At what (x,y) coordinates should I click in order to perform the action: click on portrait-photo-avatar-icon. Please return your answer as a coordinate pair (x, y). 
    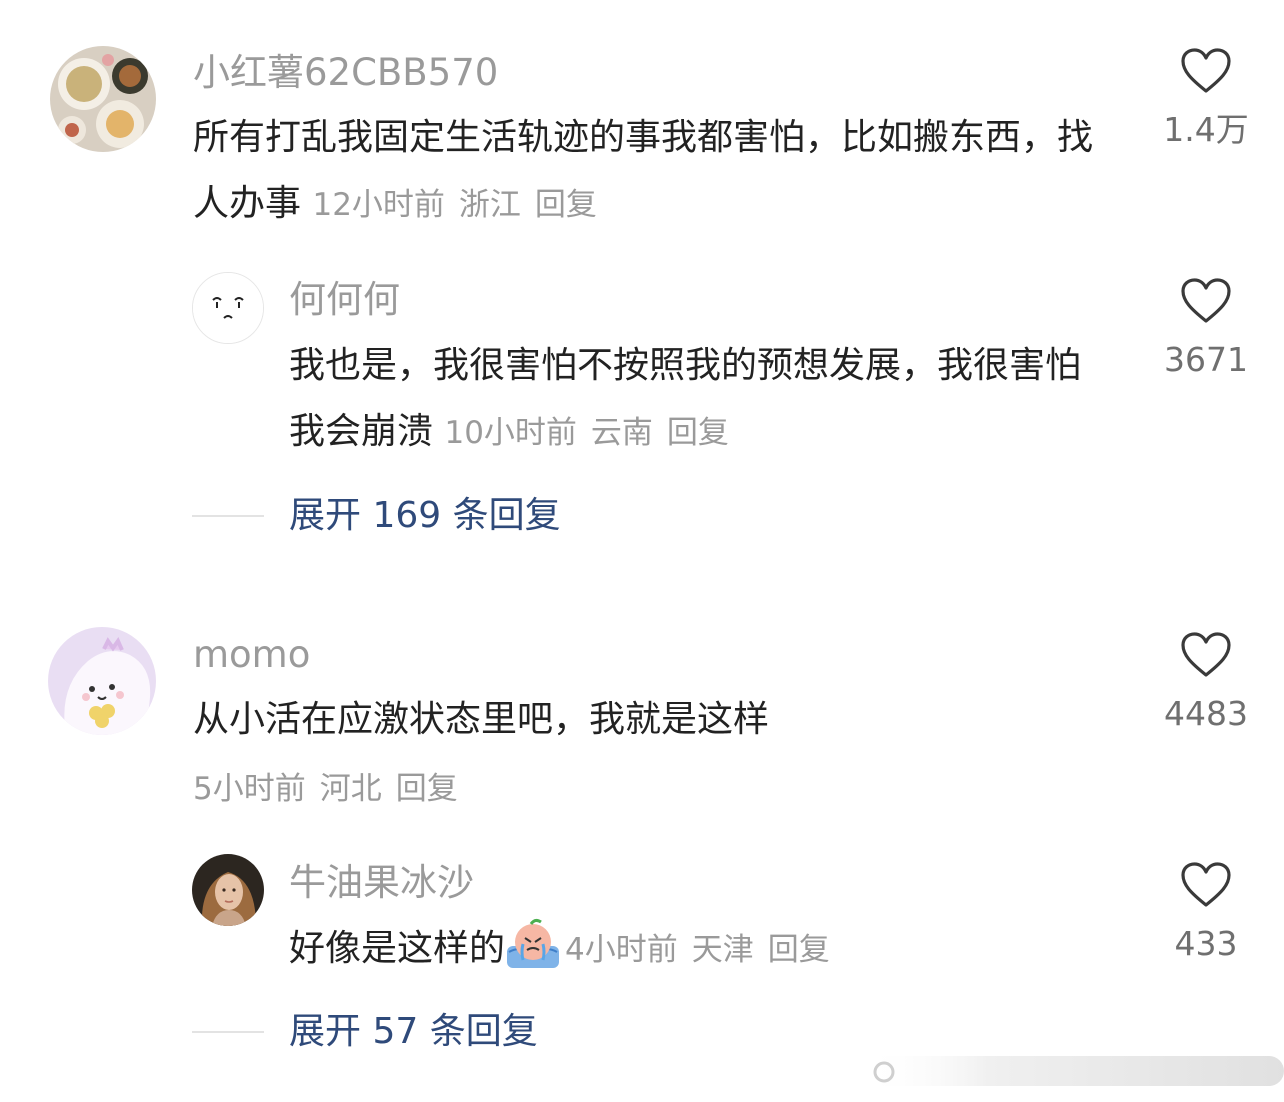
    Looking at the image, I should click on (228, 890).